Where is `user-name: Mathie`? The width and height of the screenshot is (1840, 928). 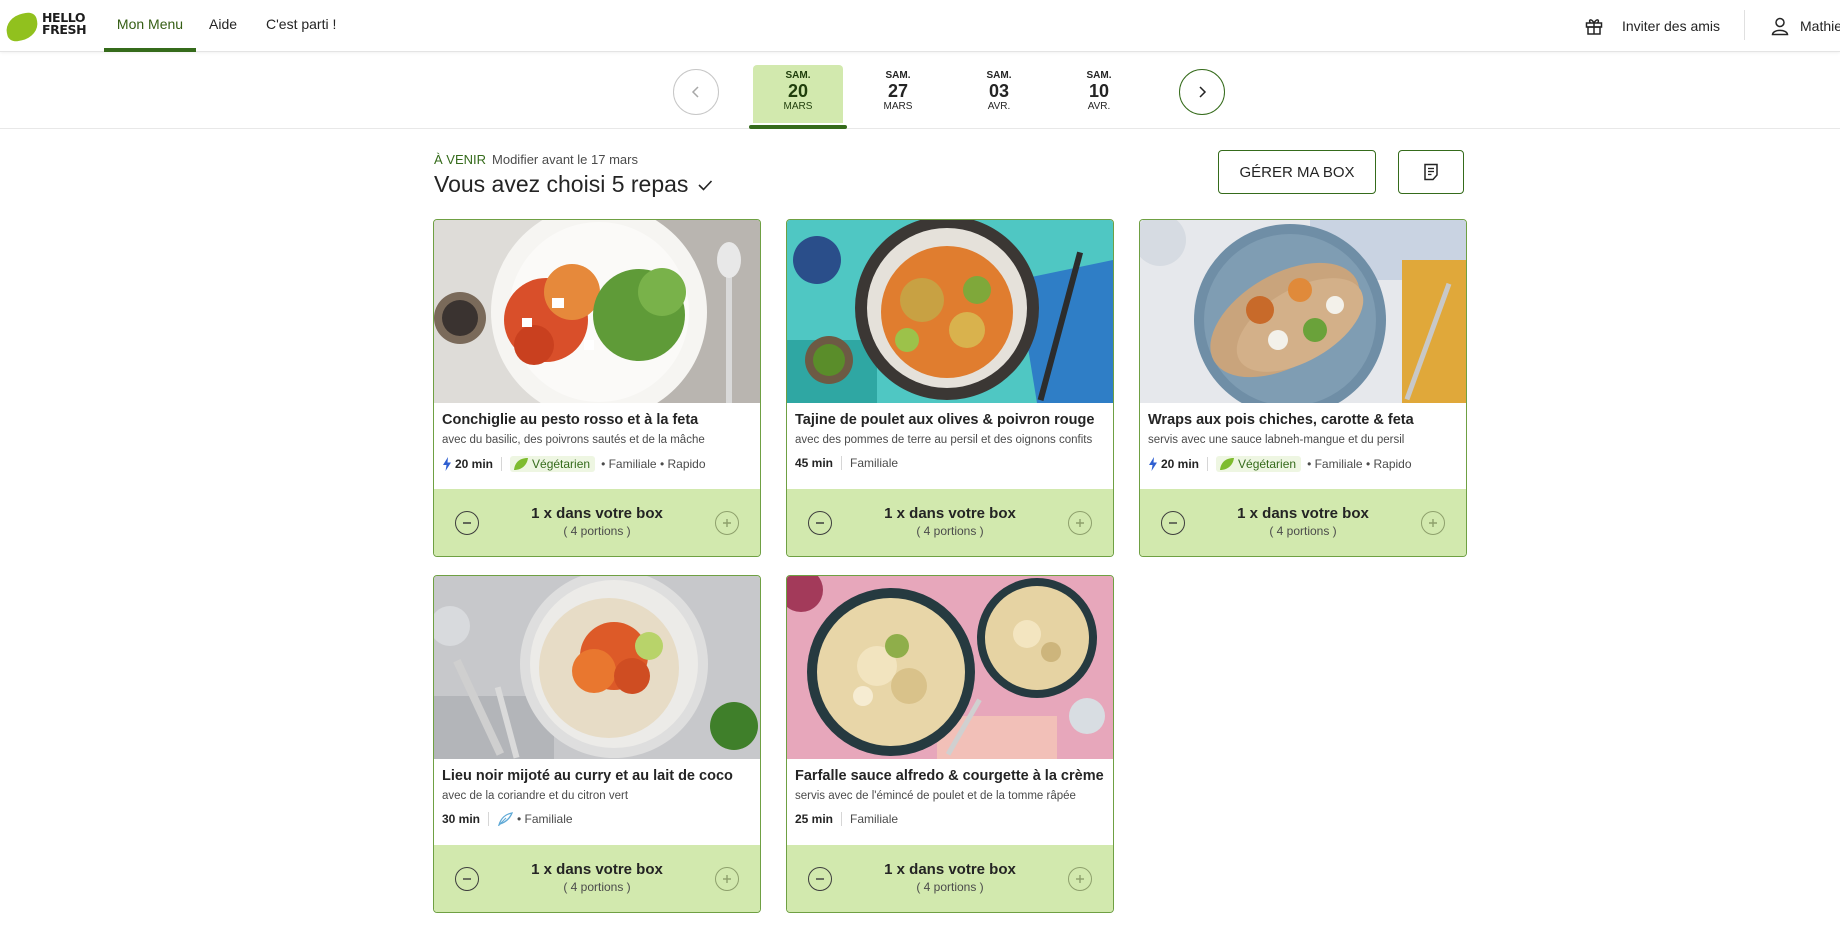
user-name: Mathie is located at coordinates (1820, 26).